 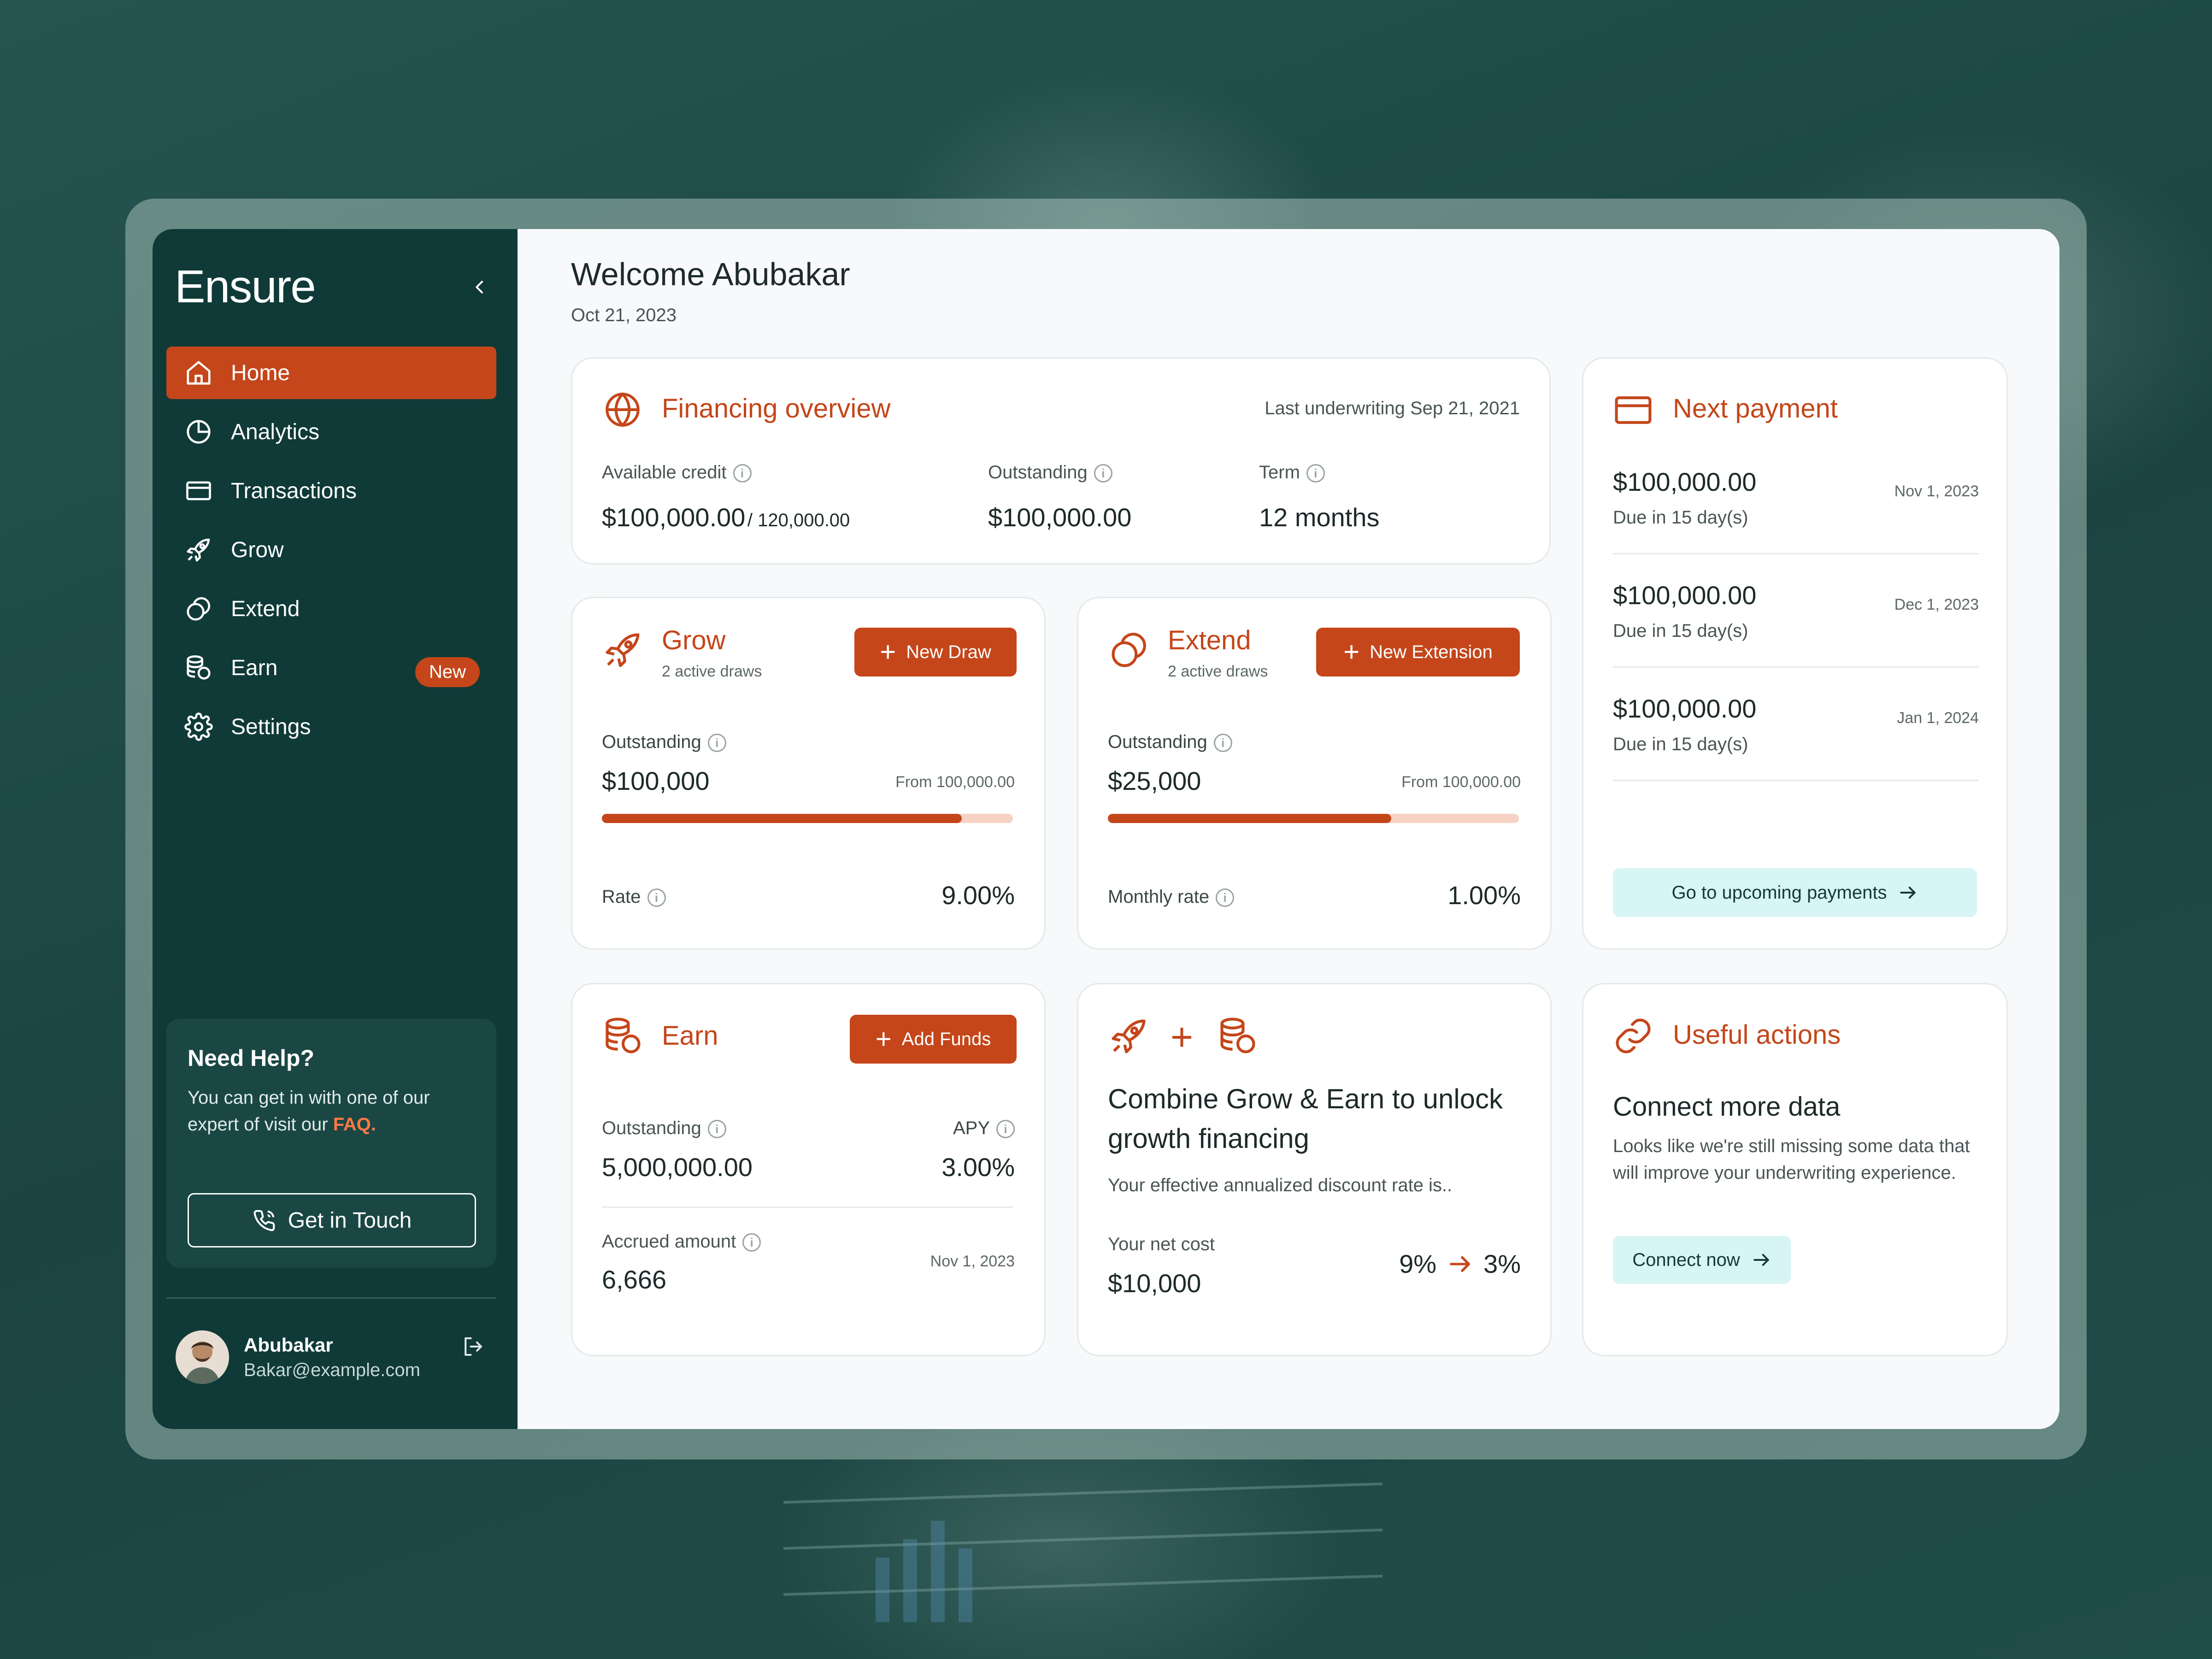 I want to click on extend-subtitle: 2 active draws, so click(x=1218, y=671).